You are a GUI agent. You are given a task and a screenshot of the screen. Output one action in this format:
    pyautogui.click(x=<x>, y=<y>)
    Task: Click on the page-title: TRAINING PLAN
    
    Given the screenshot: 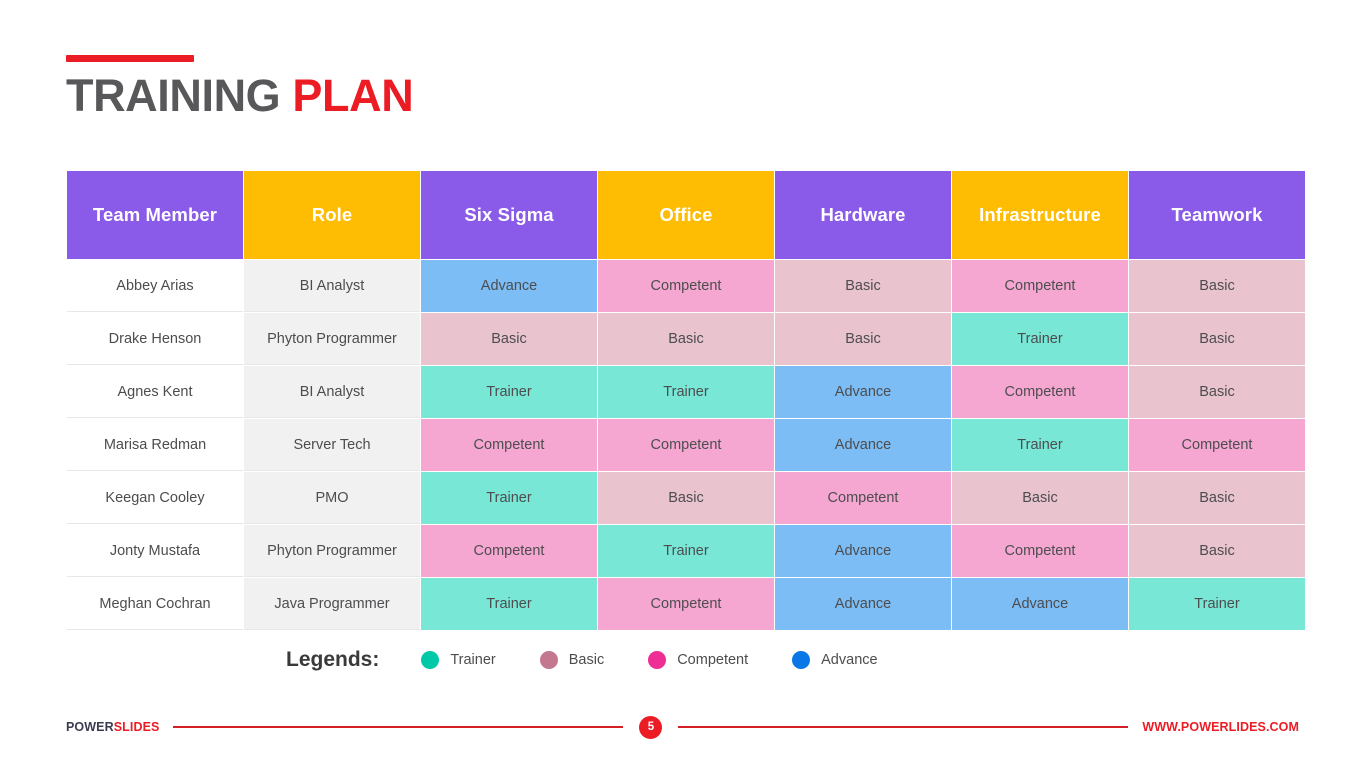 What is the action you would take?
    pyautogui.click(x=240, y=95)
    